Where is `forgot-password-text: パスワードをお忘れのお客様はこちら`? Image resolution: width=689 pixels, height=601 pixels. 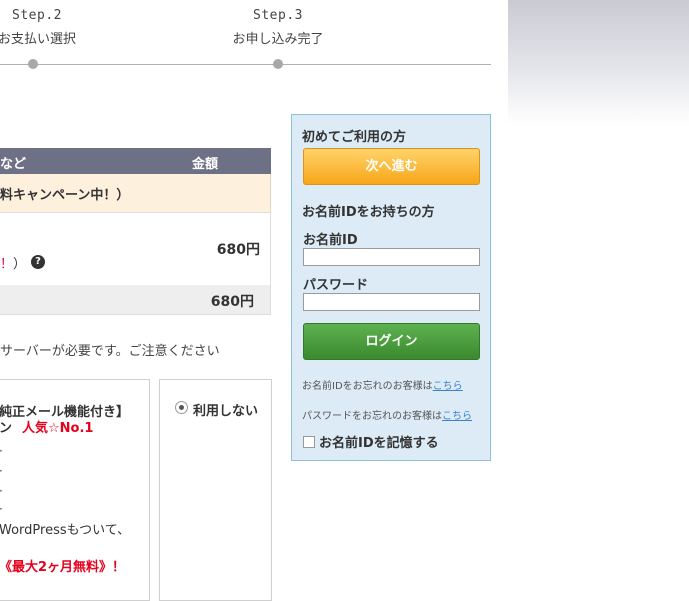
forgot-password-text: パスワードをお忘れのお客様はこちら is located at coordinates (387, 416).